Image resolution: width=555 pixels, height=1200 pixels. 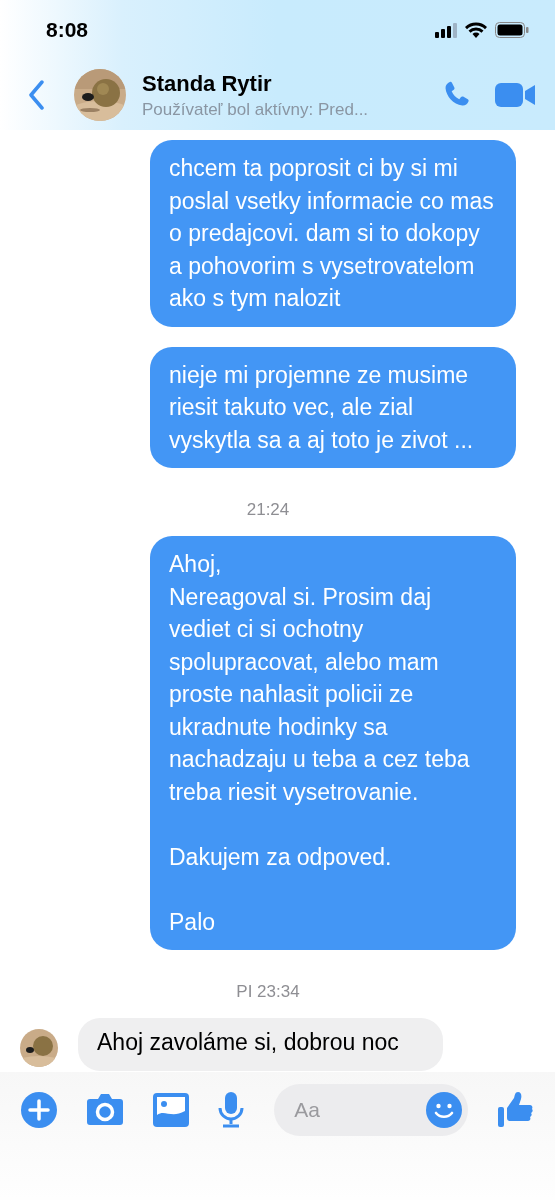 What do you see at coordinates (39, 1110) in the screenshot?
I see `plus-icon` at bounding box center [39, 1110].